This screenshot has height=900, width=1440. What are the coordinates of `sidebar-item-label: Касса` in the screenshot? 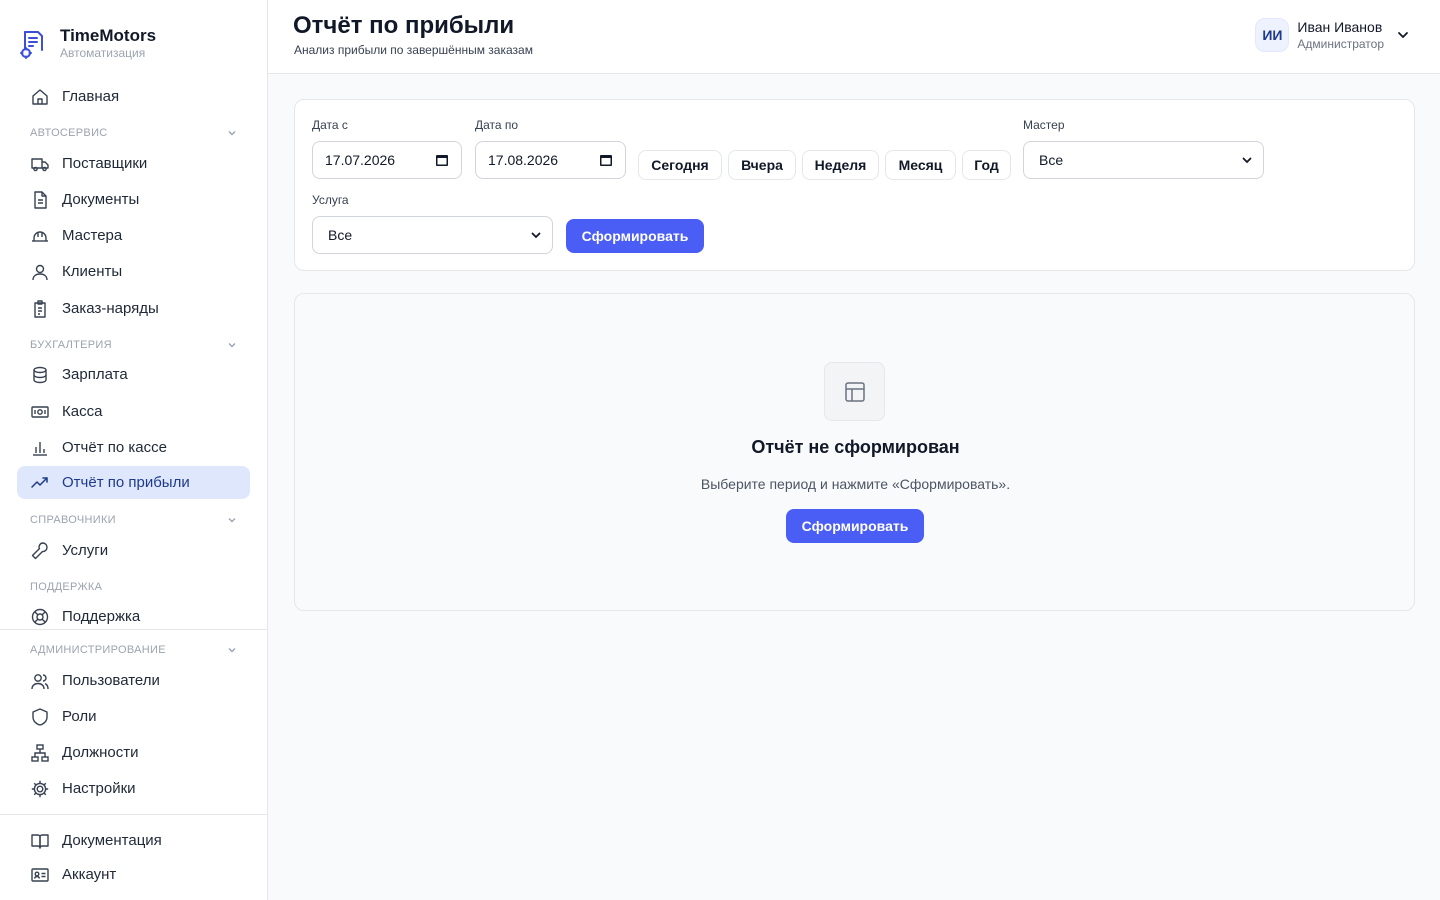 It's located at (82, 411).